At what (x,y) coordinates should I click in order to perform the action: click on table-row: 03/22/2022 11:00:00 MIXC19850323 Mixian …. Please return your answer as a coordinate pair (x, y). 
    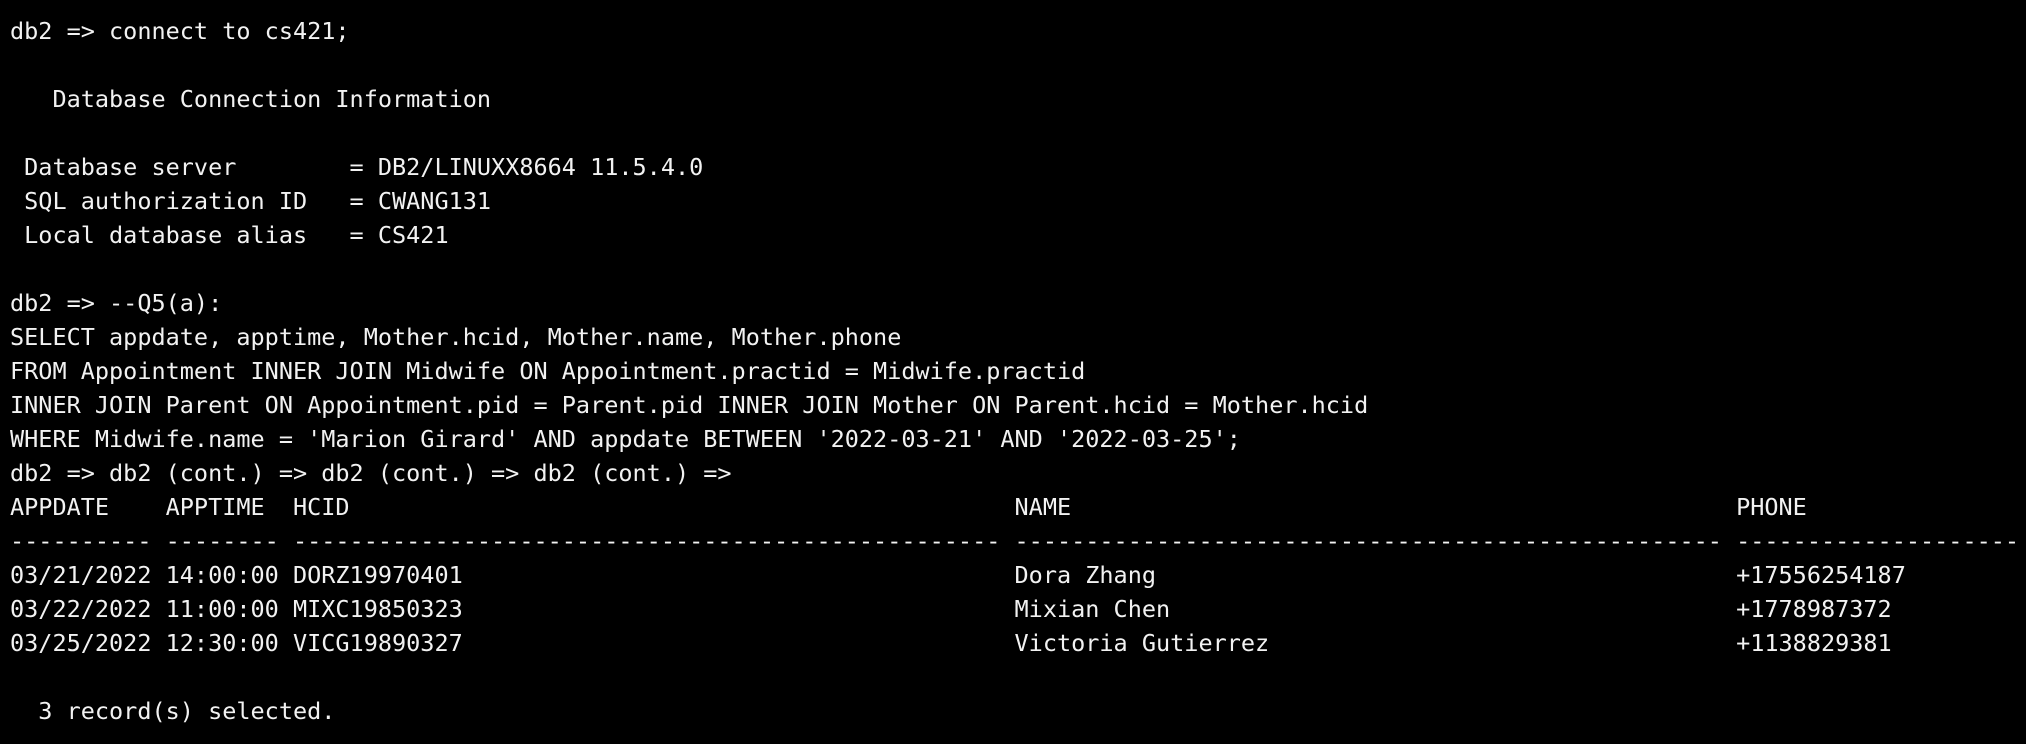
    Looking at the image, I should click on (951, 609).